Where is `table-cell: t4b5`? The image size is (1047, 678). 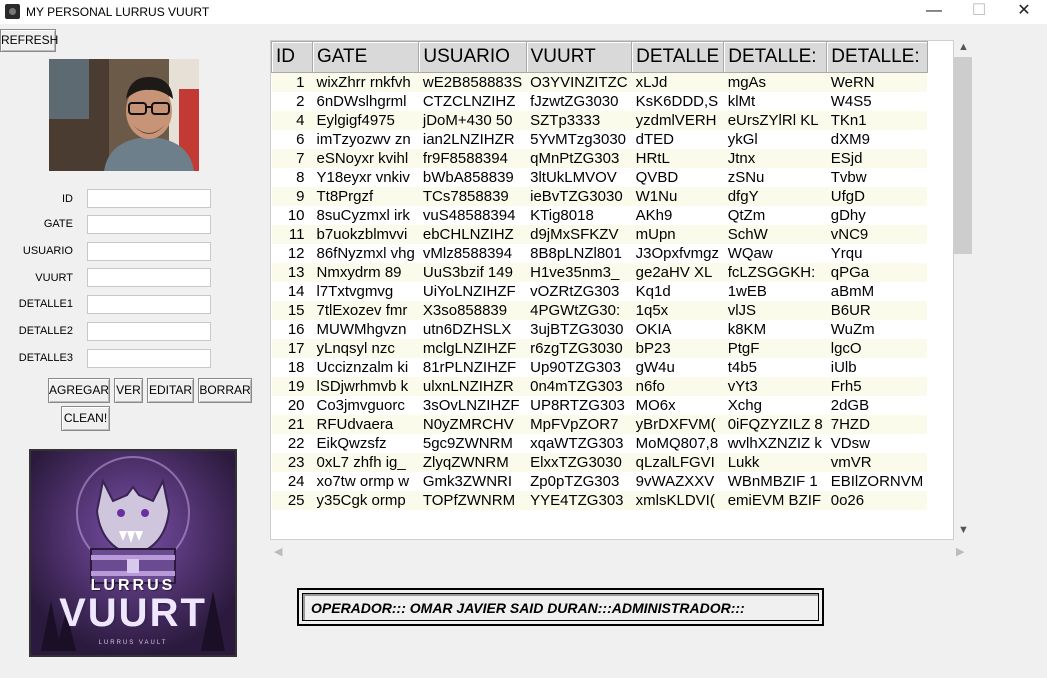
table-cell: t4b5 is located at coordinates (742, 367).